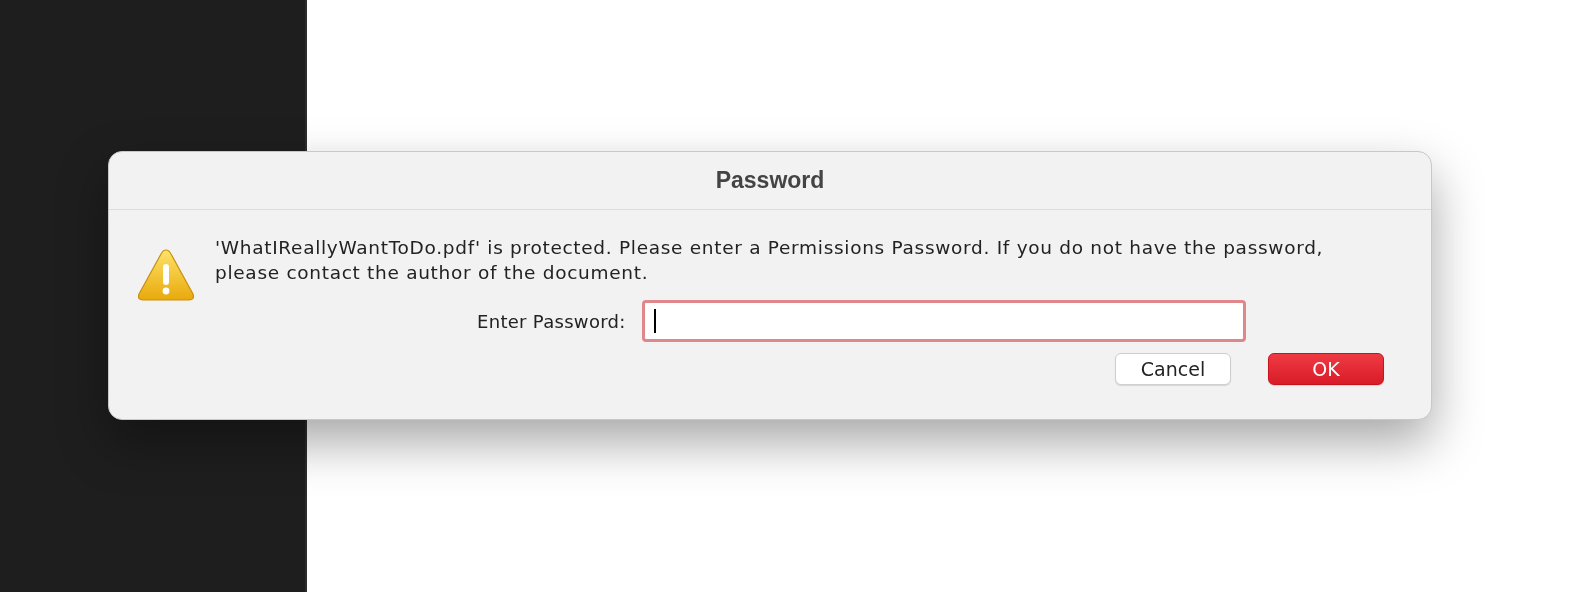 This screenshot has height=592, width=1596. Describe the element at coordinates (1326, 369) in the screenshot. I see `ok-button: OK` at that location.